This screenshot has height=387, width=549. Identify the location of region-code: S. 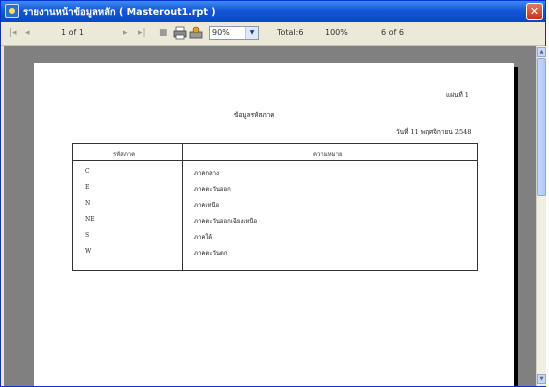
(87, 235).